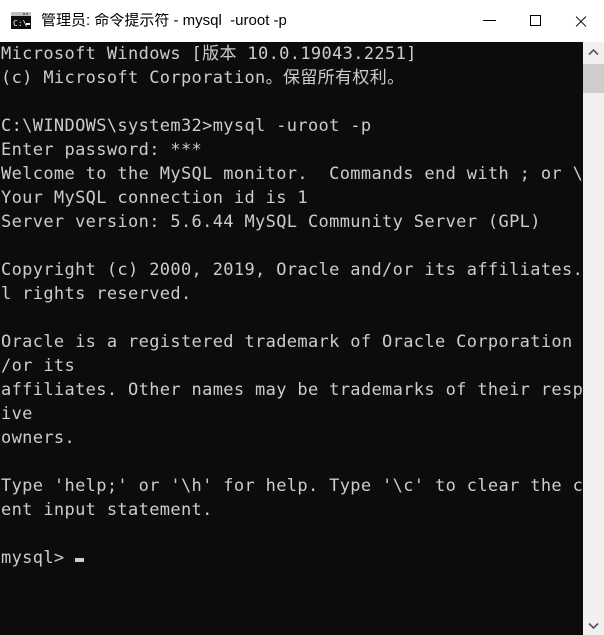  I want to click on scrollbar-thumb, so click(593, 78).